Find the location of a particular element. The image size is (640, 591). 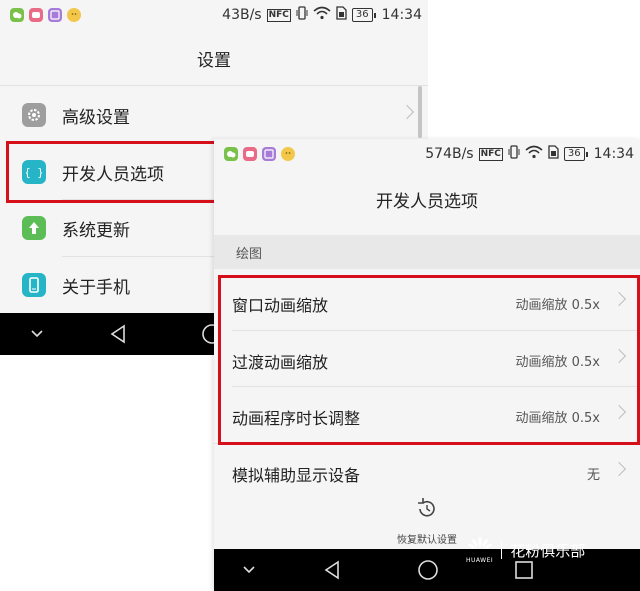

gear-icon is located at coordinates (34, 115).